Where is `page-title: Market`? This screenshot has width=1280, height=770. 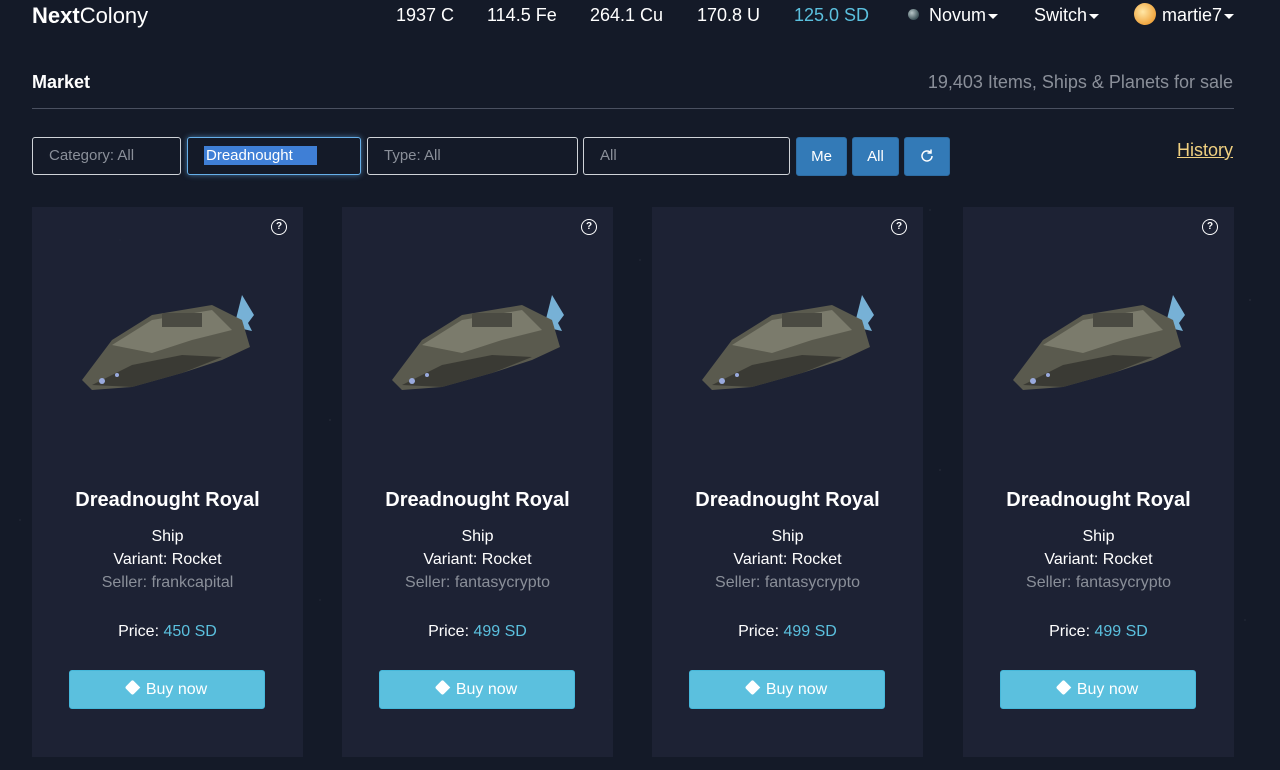 page-title: Market is located at coordinates (61, 82).